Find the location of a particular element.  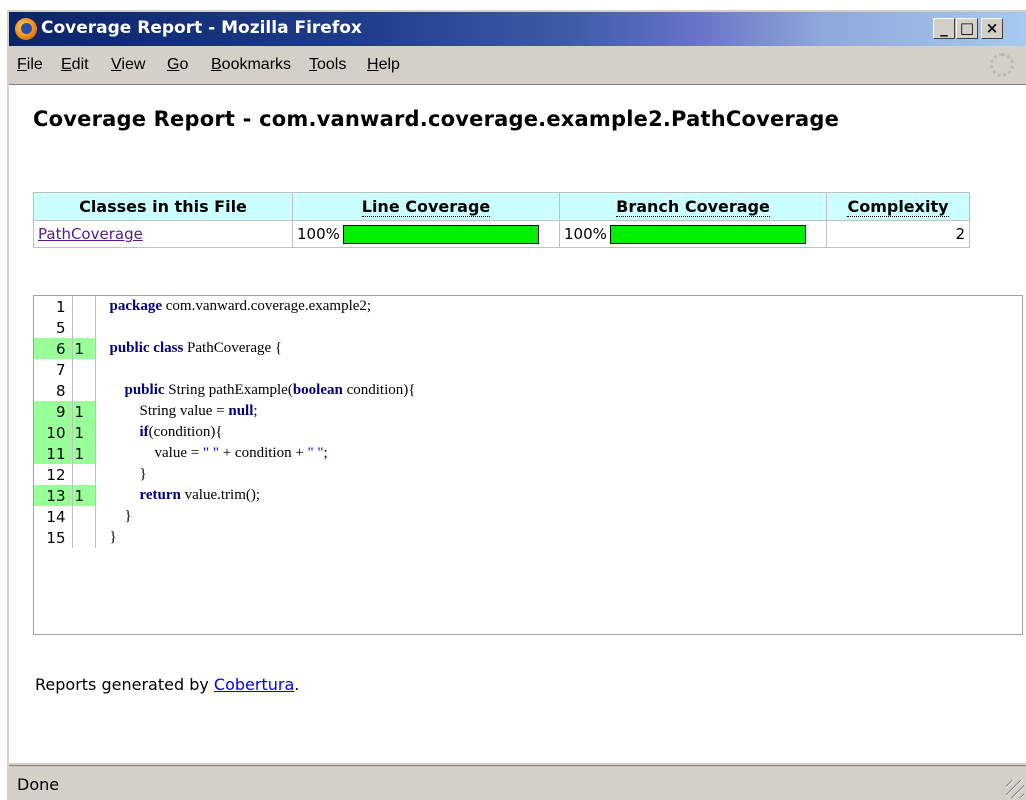

throbber-icon is located at coordinates (1002, 65).